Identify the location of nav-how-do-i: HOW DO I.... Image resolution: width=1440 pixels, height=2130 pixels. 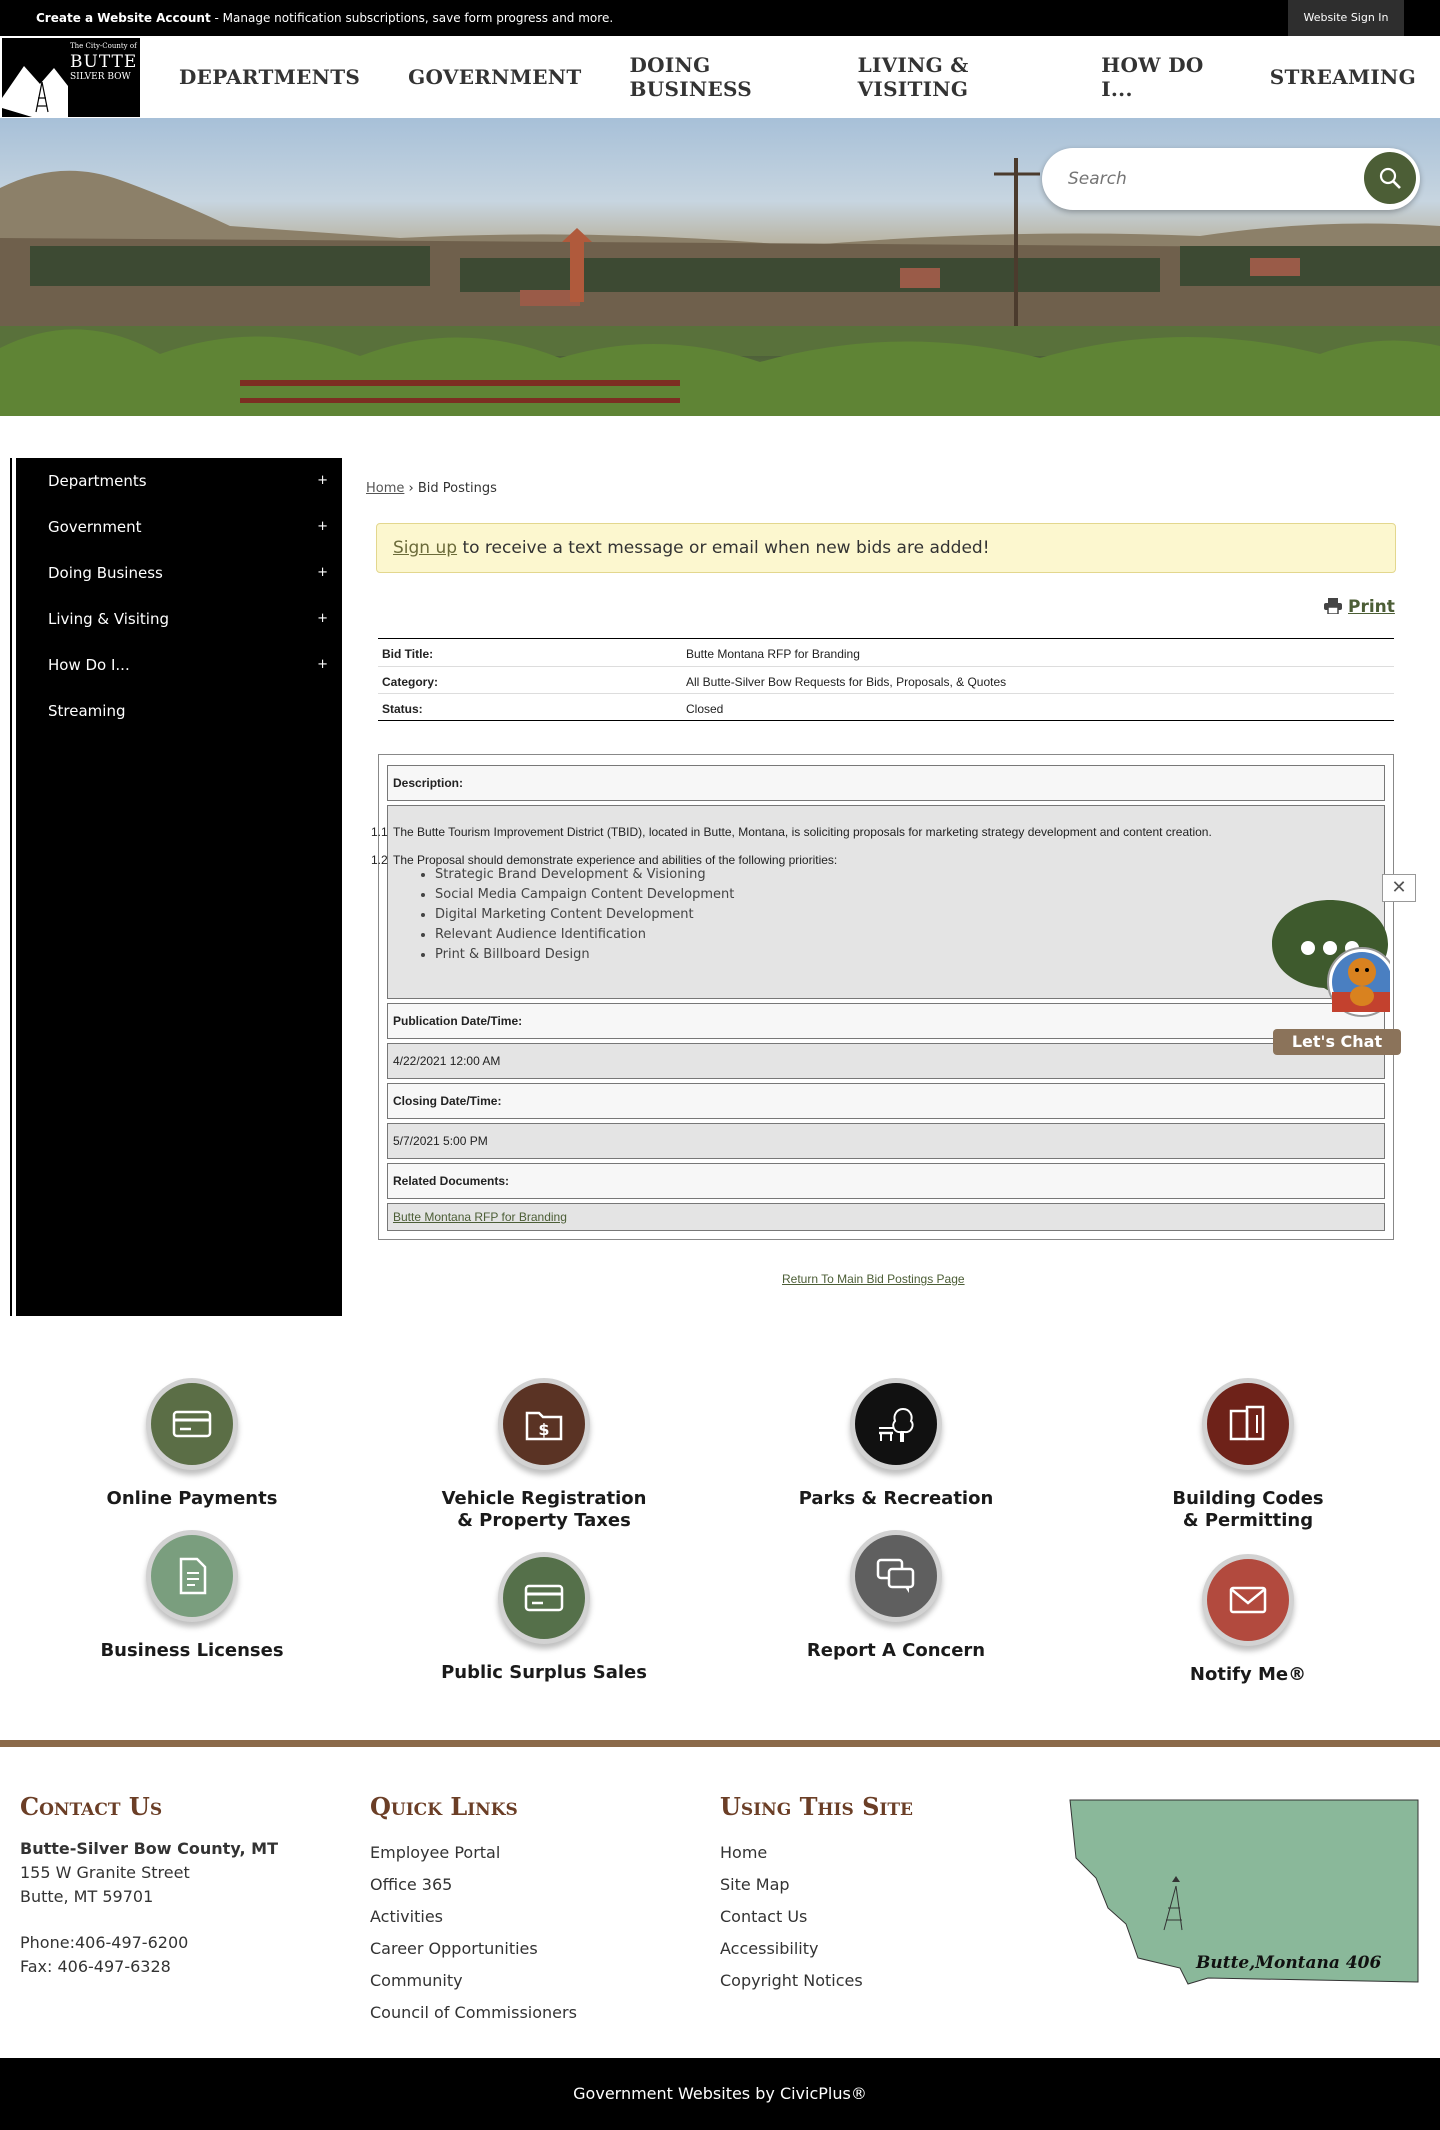
(1161, 77).